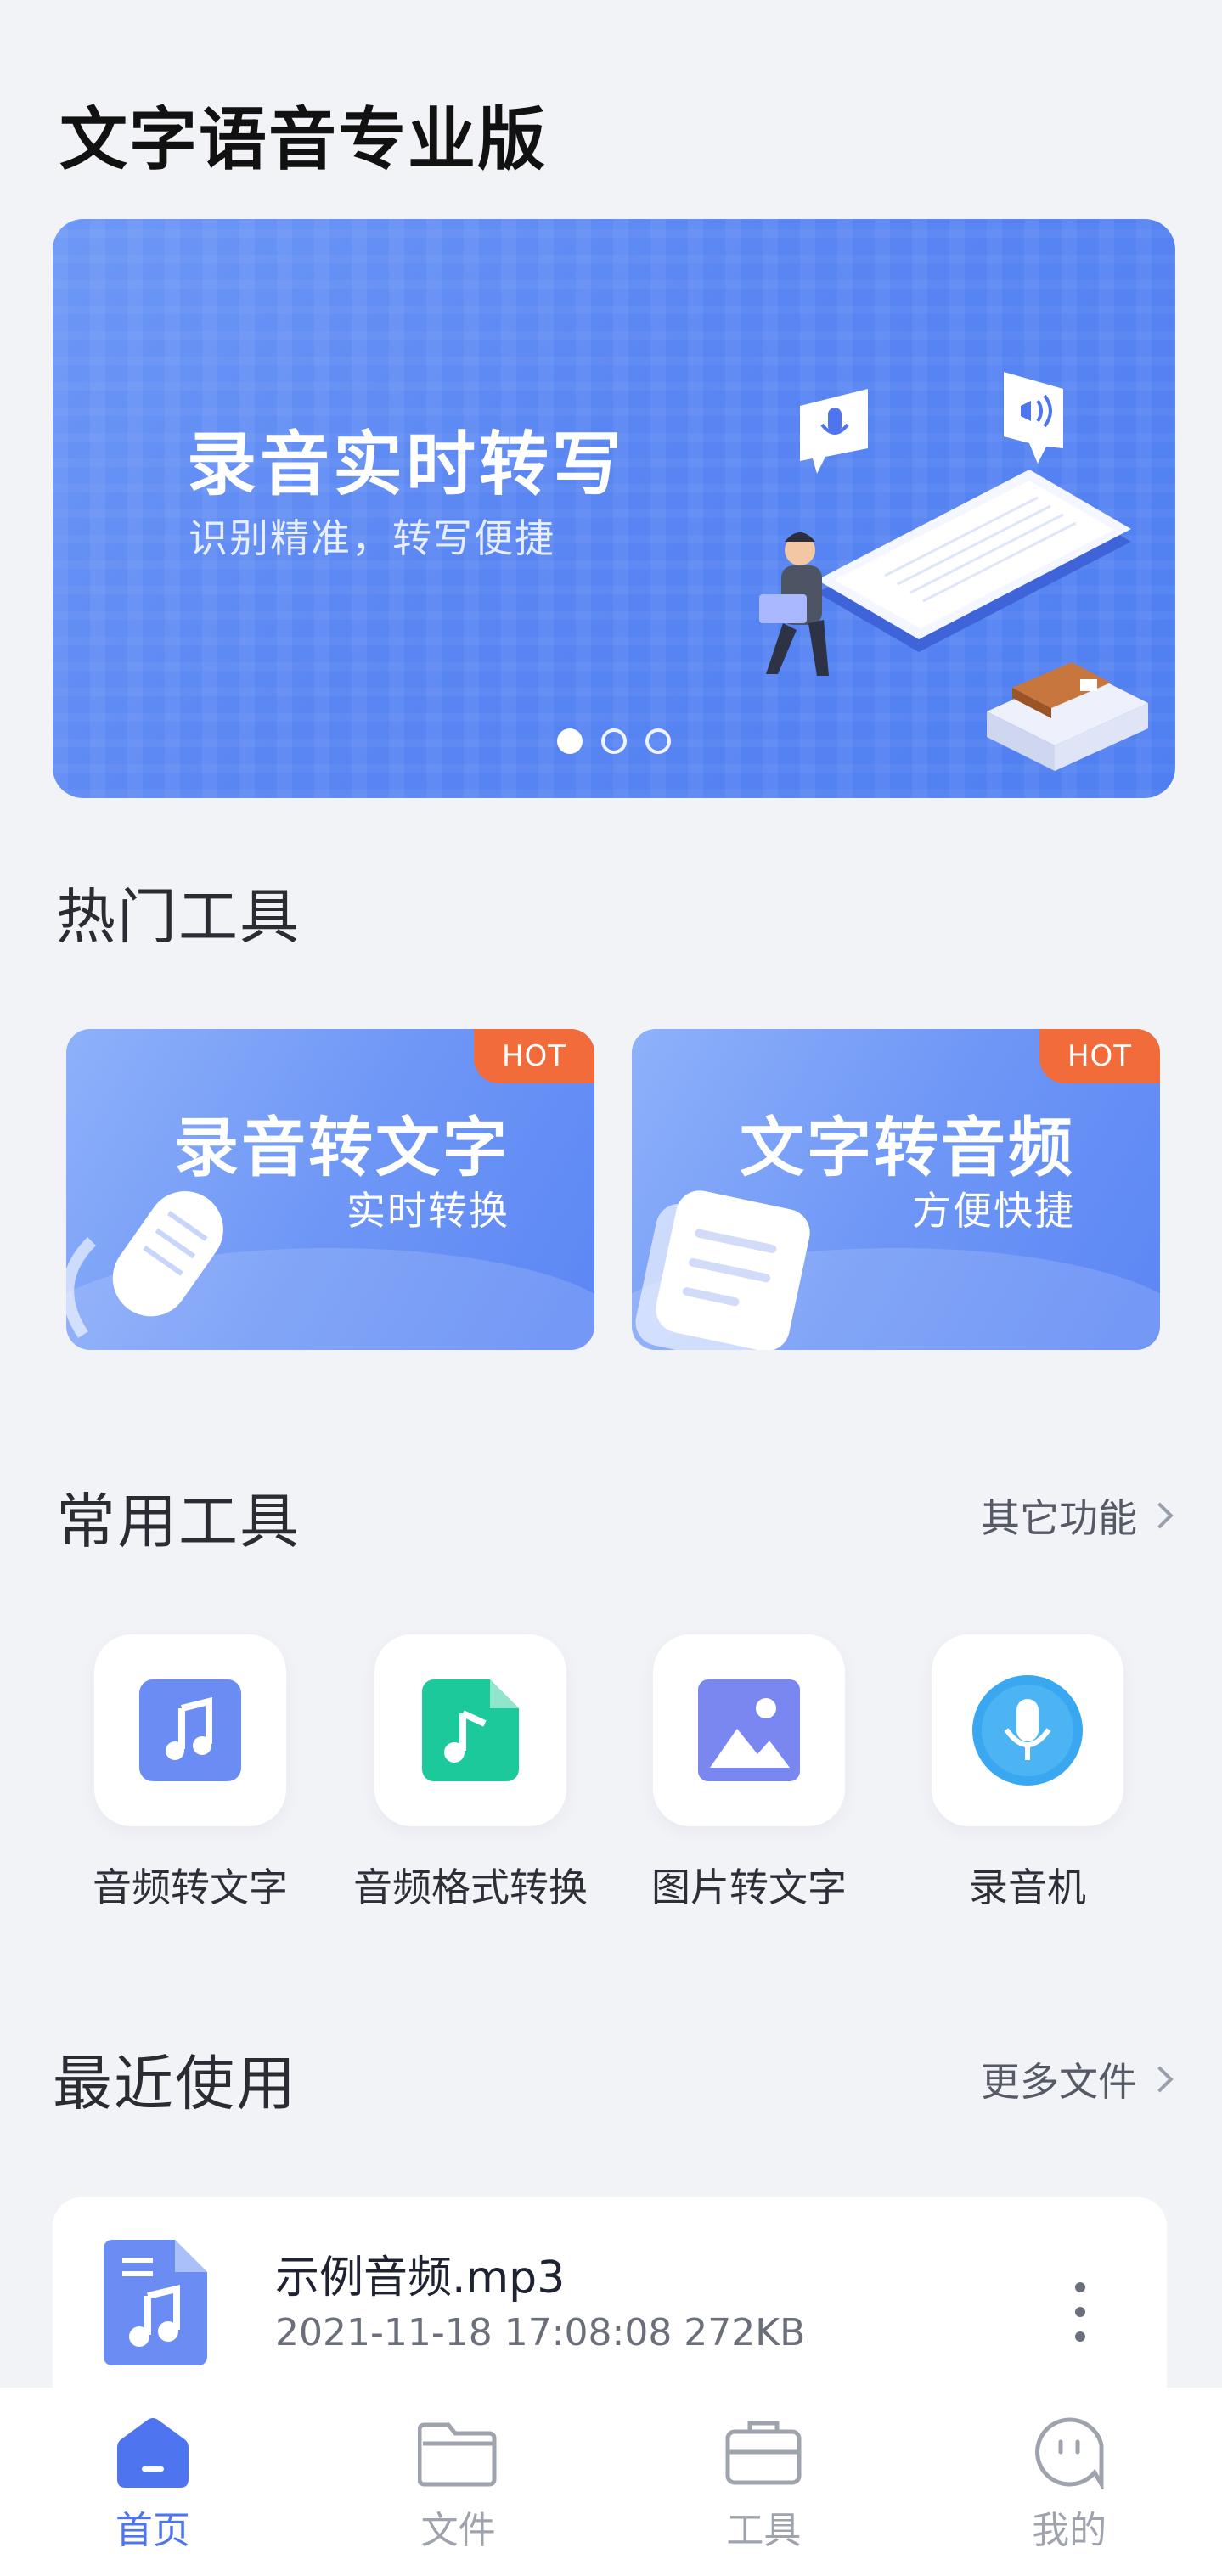 This screenshot has height=2576, width=1222. What do you see at coordinates (749, 1887) in the screenshot?
I see `tool-label: 图片转文字` at bounding box center [749, 1887].